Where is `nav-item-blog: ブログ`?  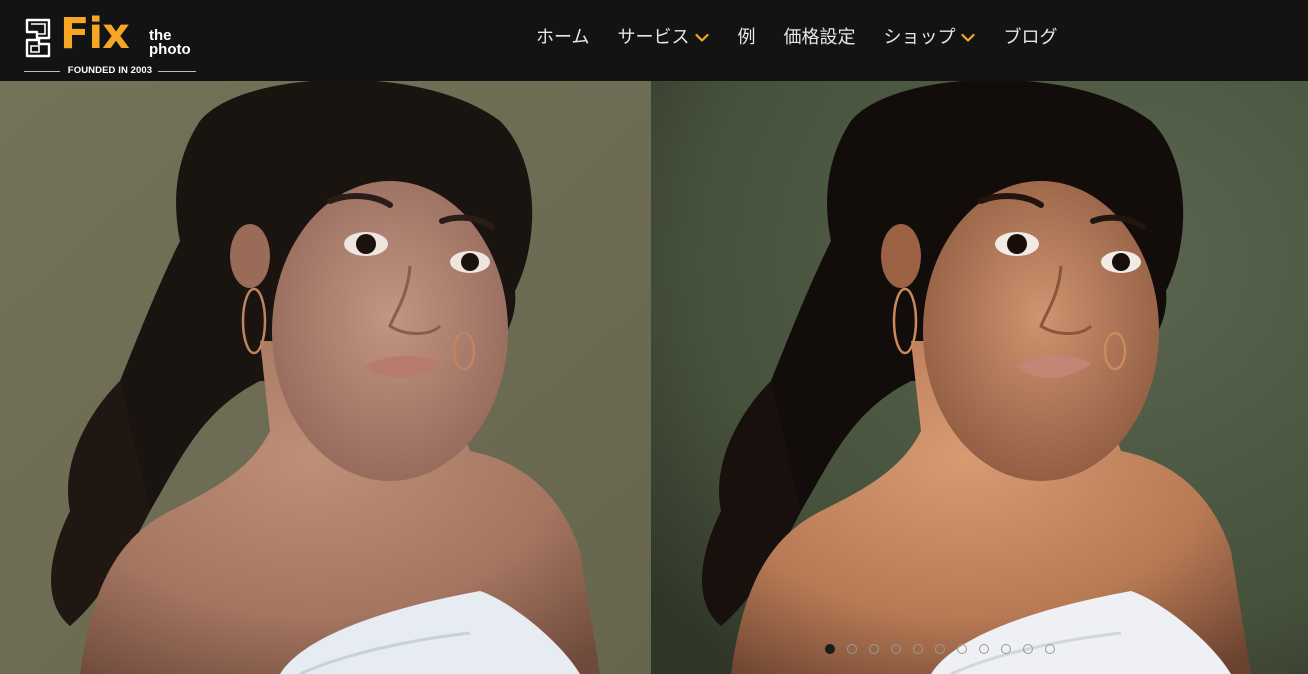 nav-item-blog: ブログ is located at coordinates (1030, 38).